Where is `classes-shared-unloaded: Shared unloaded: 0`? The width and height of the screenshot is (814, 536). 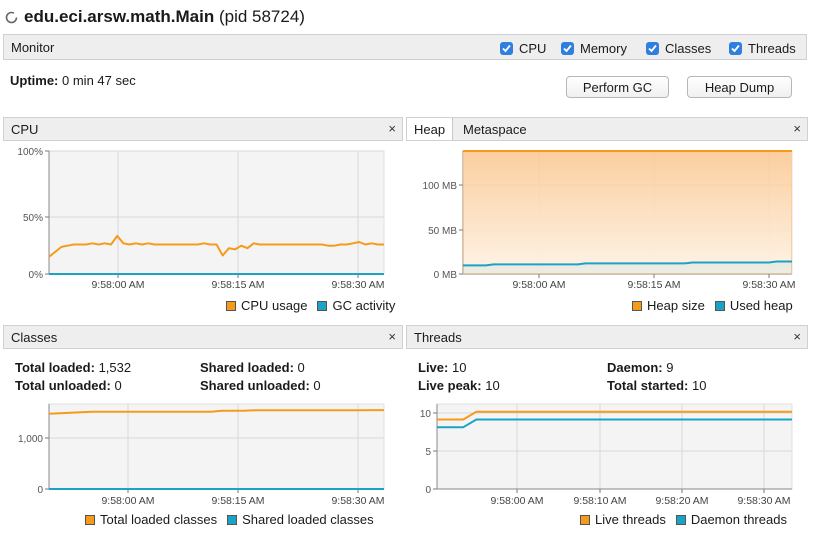
classes-shared-unloaded: Shared unloaded: 0 is located at coordinates (260, 385).